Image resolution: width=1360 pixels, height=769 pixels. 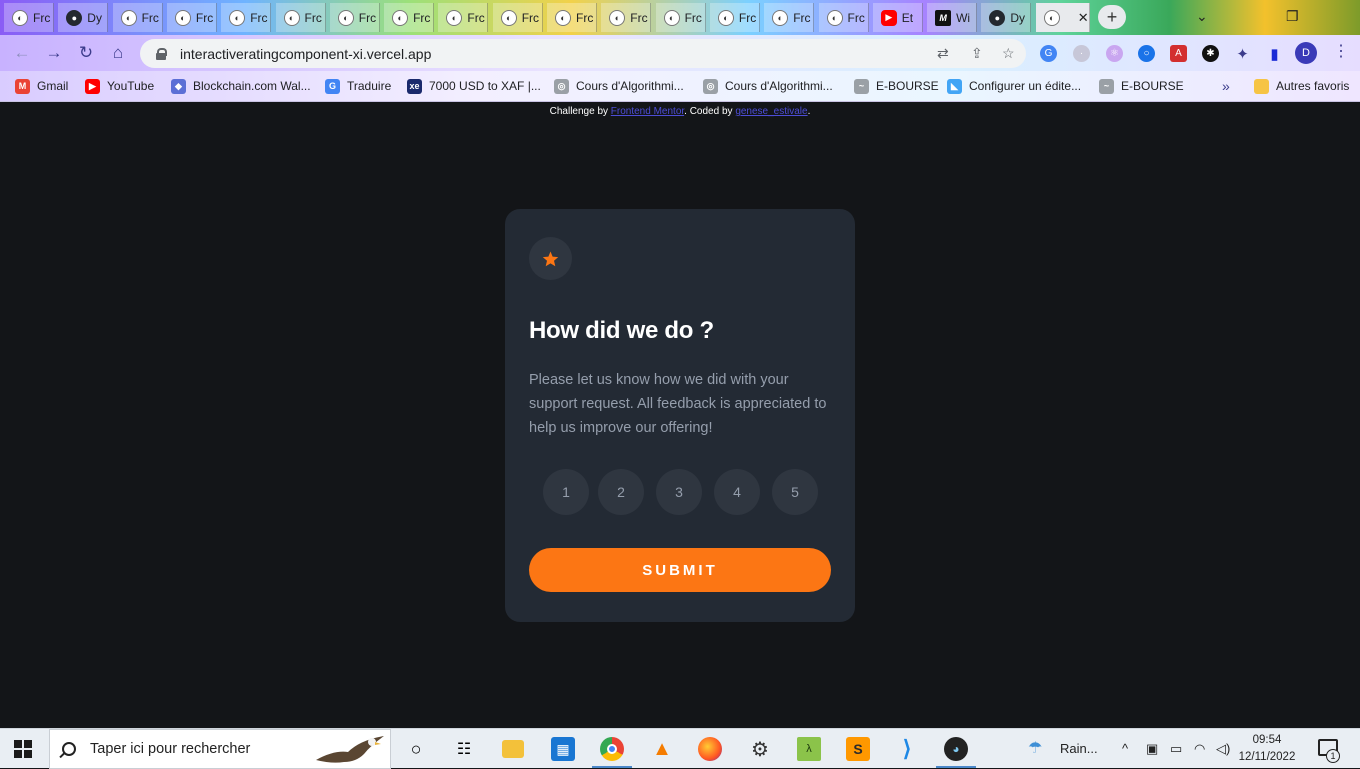 I want to click on restore-window-icon: ❐, so click(x=1292, y=16).